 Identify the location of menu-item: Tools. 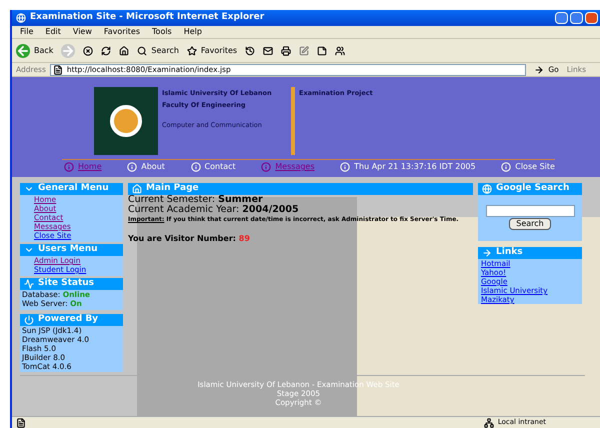
(162, 32).